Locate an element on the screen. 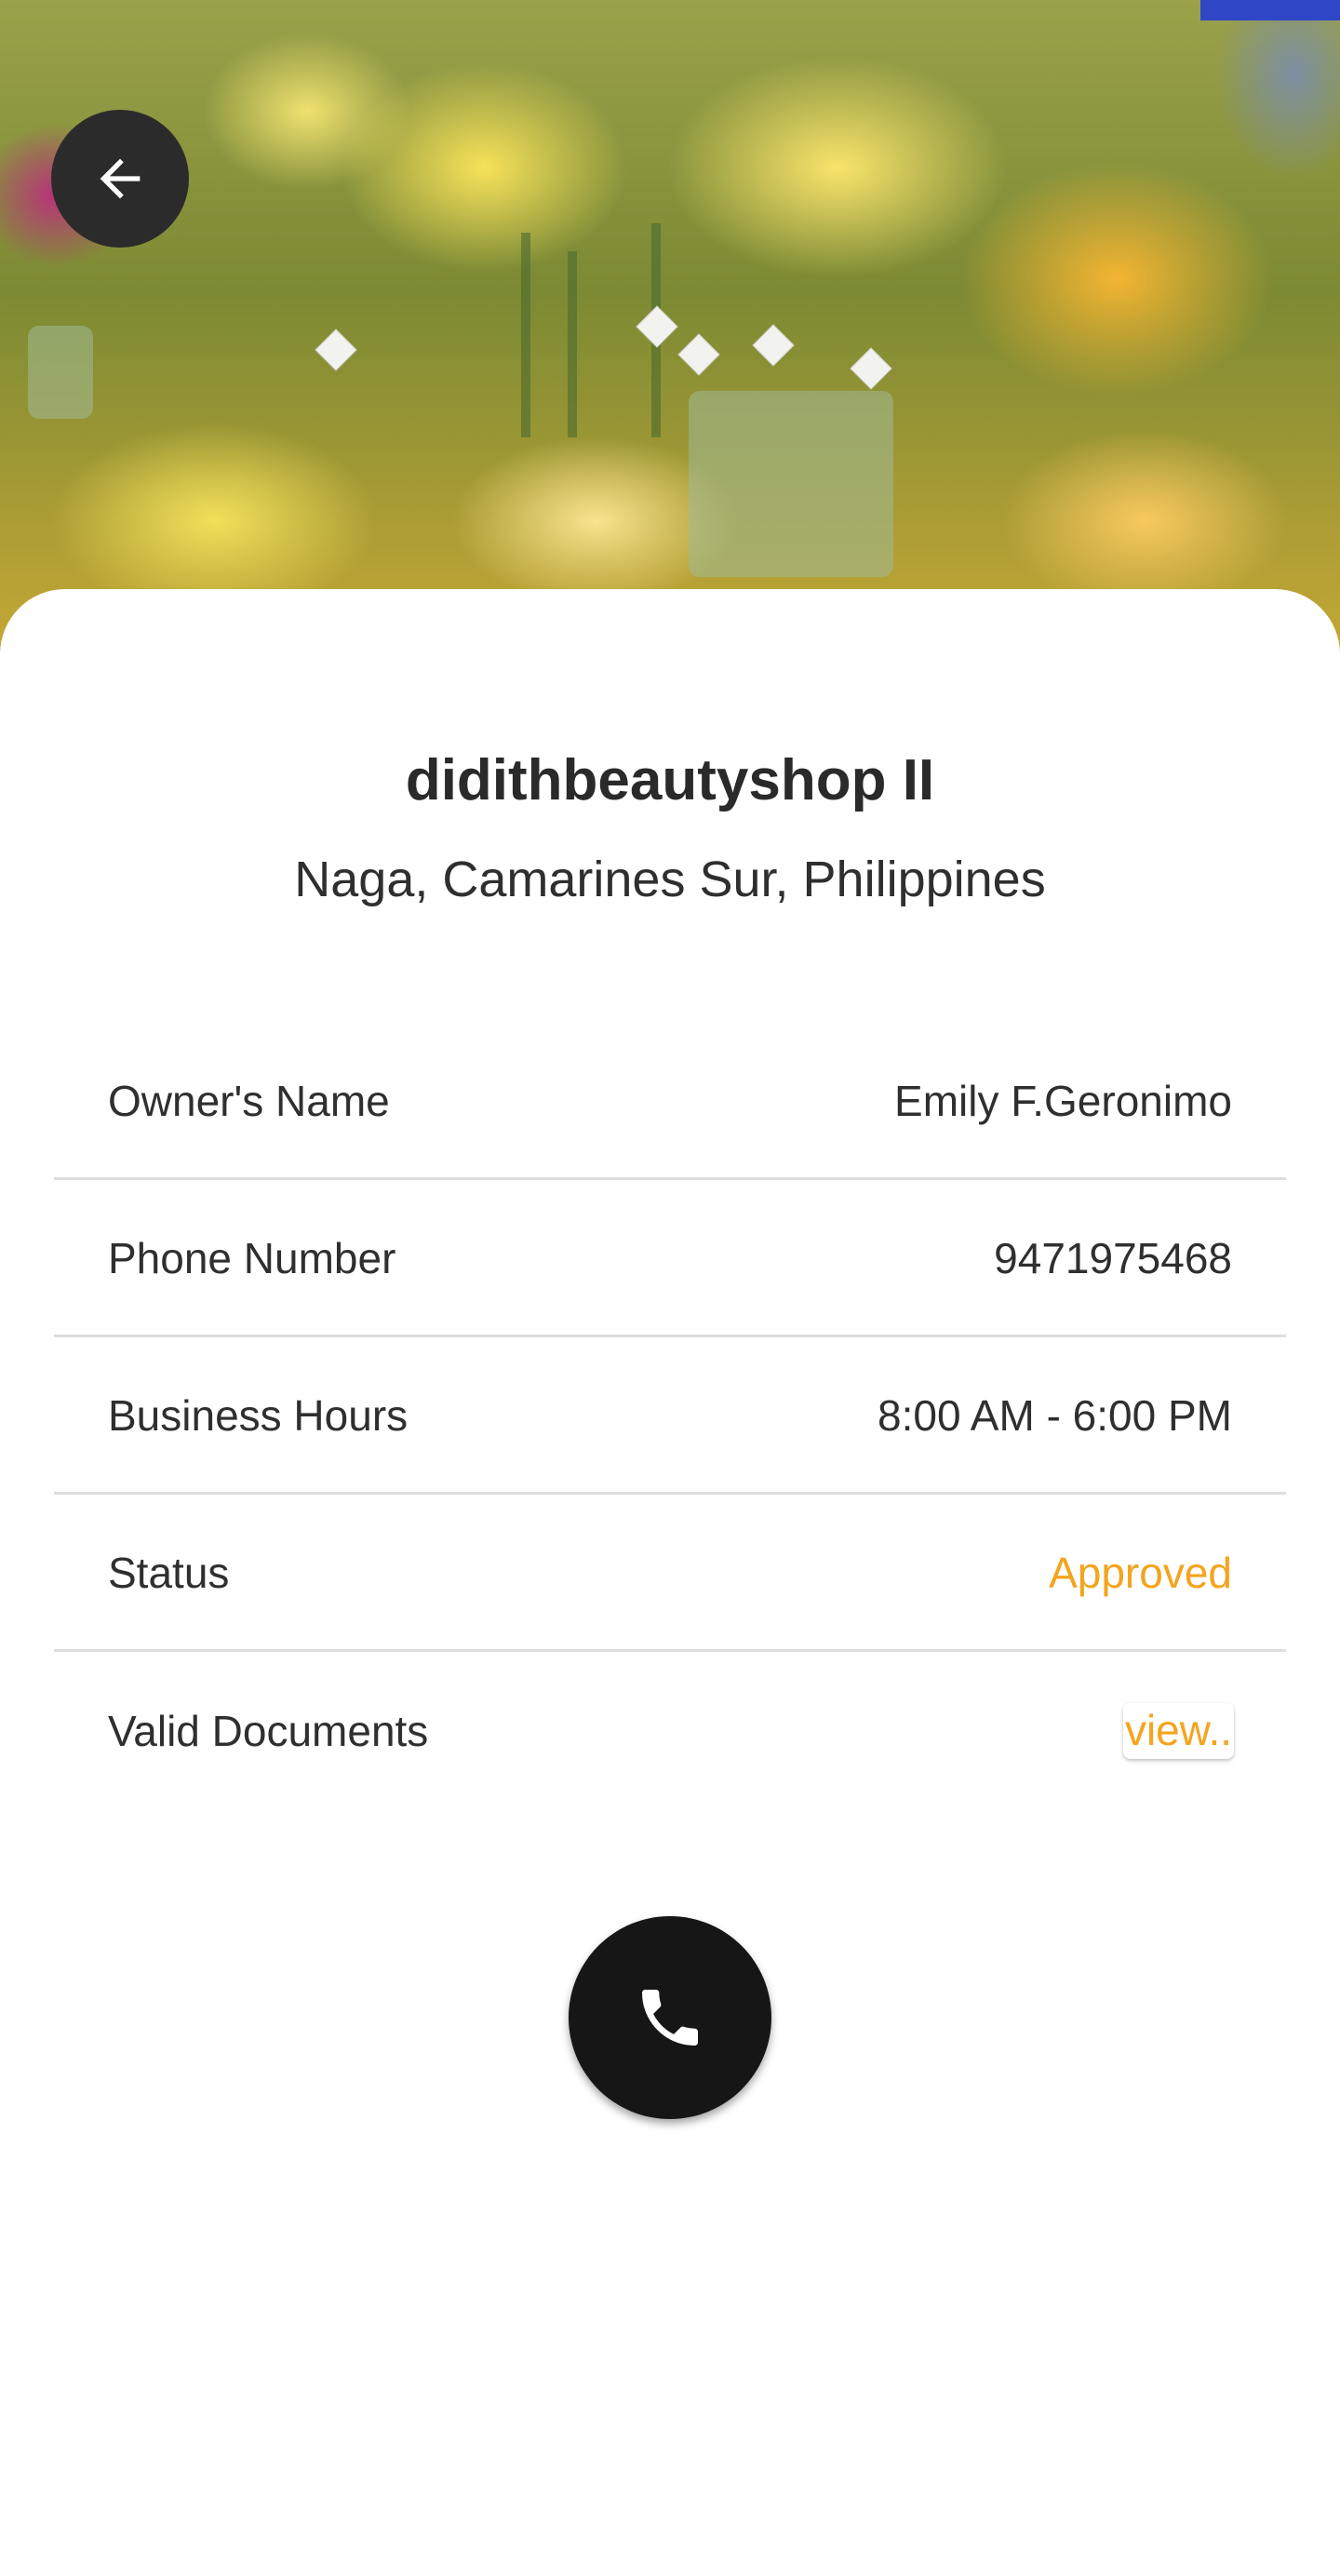 Image resolution: width=1340 pixels, height=2576 pixels. shop-name: didithbeautyshop II is located at coordinates (670, 780).